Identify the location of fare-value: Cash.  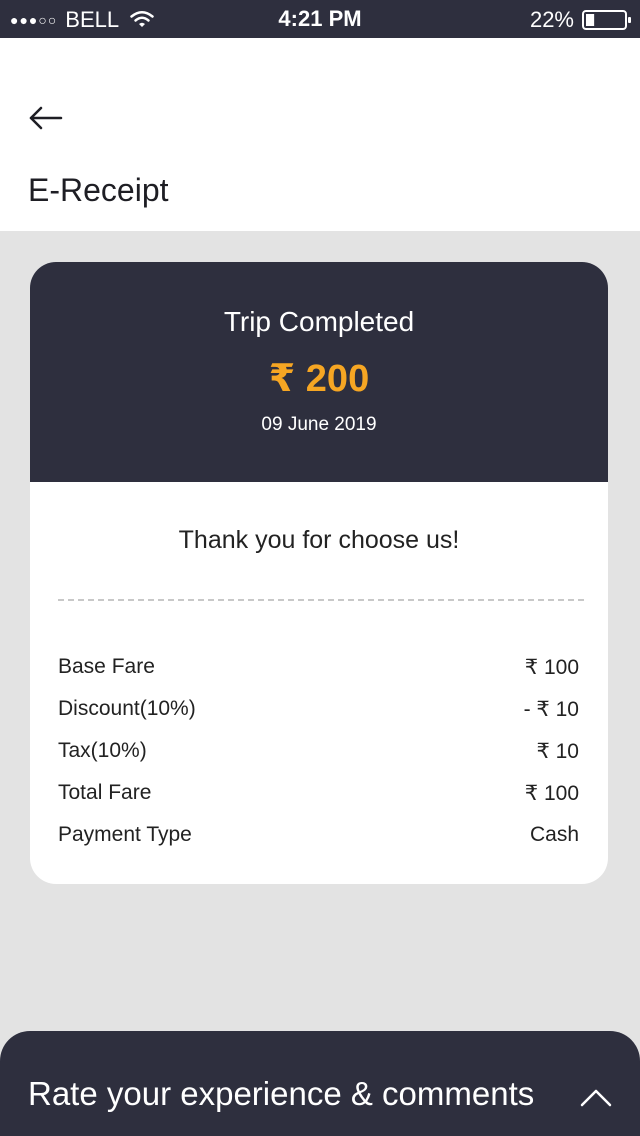
(554, 834).